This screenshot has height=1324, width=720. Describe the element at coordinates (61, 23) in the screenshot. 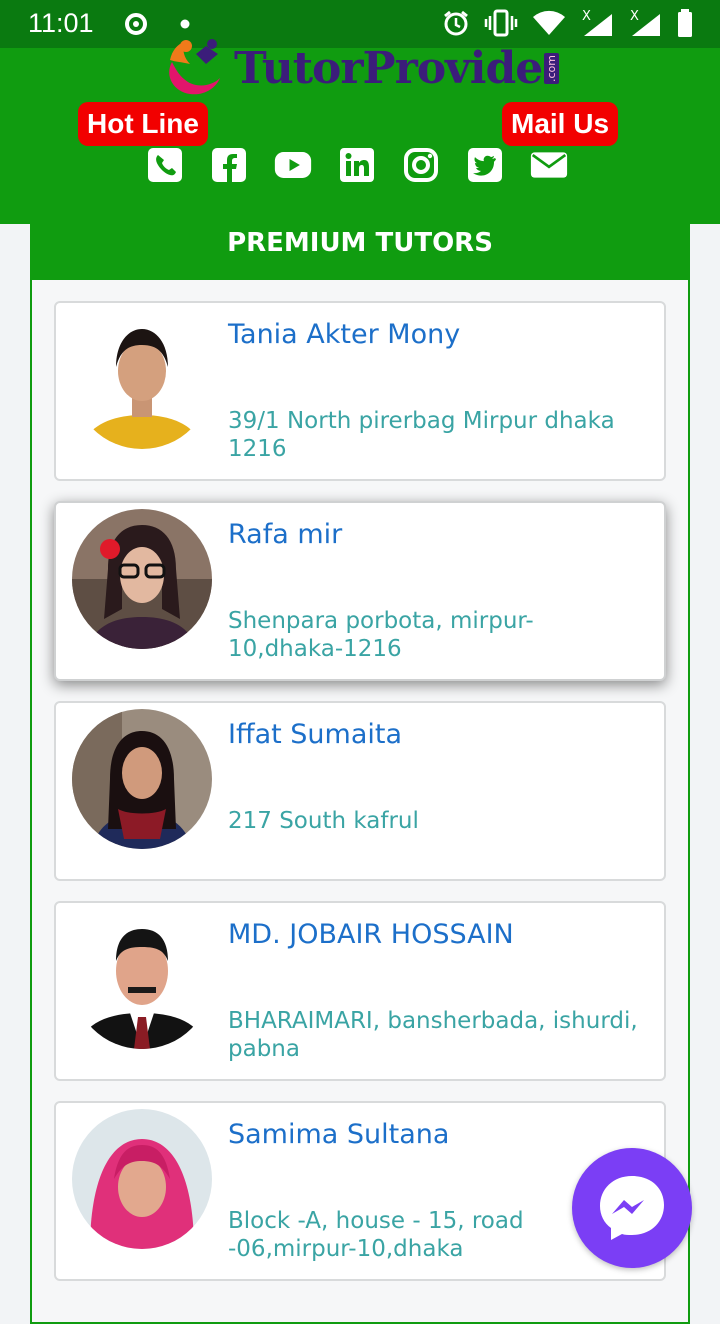

I see `status-time: 11:01` at that location.